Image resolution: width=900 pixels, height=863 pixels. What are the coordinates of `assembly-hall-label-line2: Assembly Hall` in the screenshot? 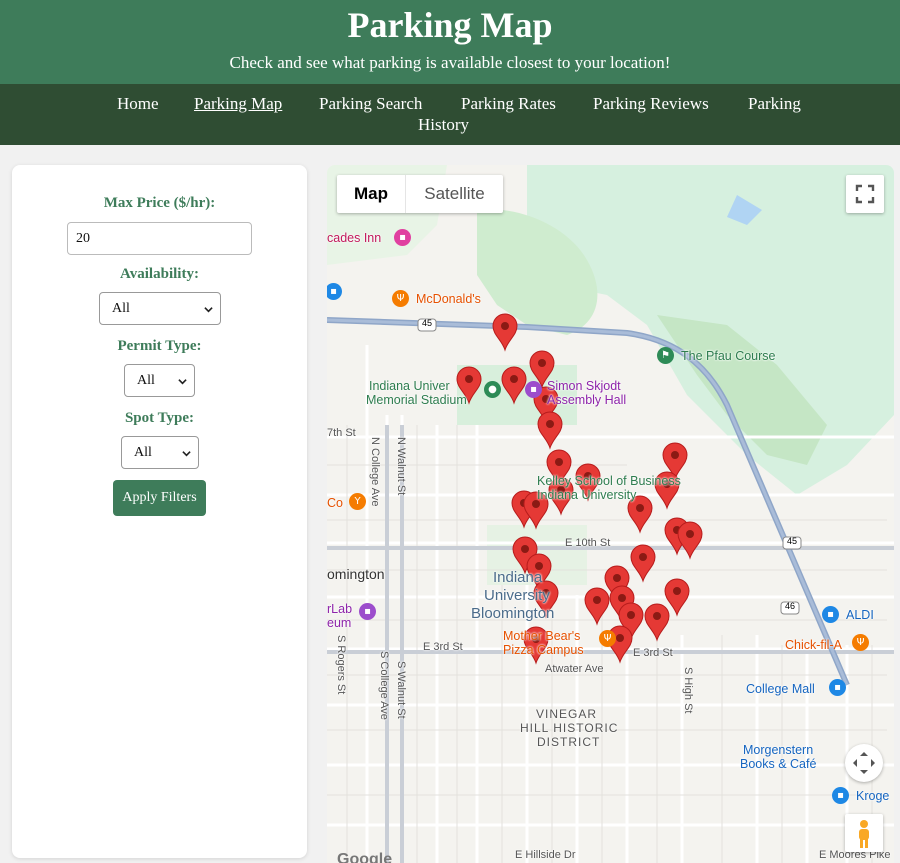 It's located at (587, 400).